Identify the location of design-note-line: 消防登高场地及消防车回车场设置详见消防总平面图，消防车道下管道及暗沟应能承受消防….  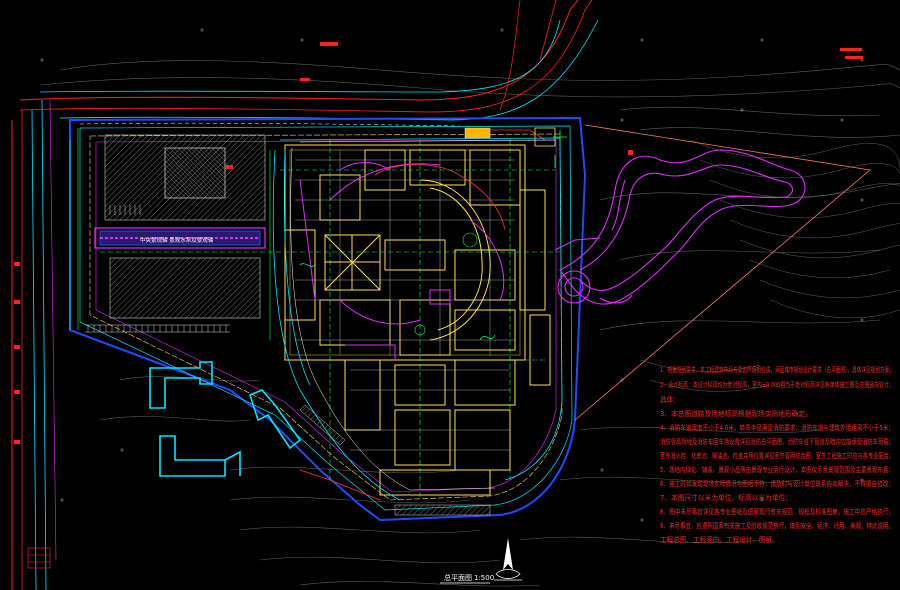
(777, 441).